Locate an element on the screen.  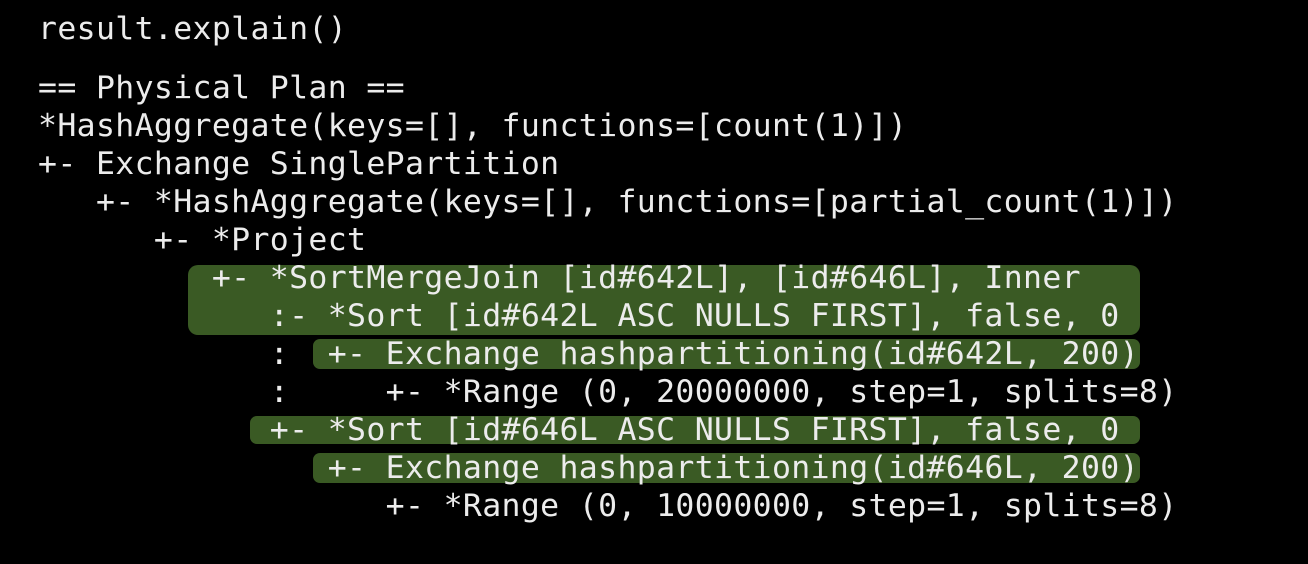
command-line: result.explain() is located at coordinates (193, 29).